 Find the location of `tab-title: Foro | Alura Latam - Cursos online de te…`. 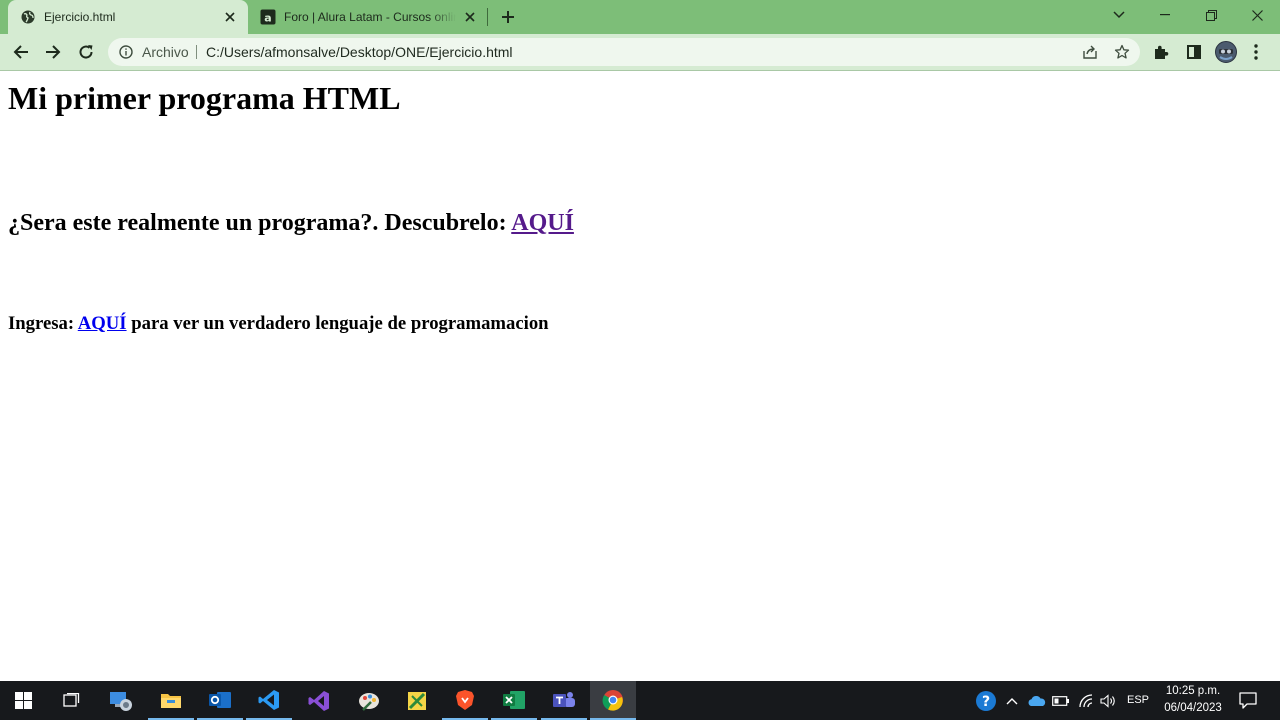

tab-title: Foro | Alura Latam - Cursos online de te… is located at coordinates (370, 17).